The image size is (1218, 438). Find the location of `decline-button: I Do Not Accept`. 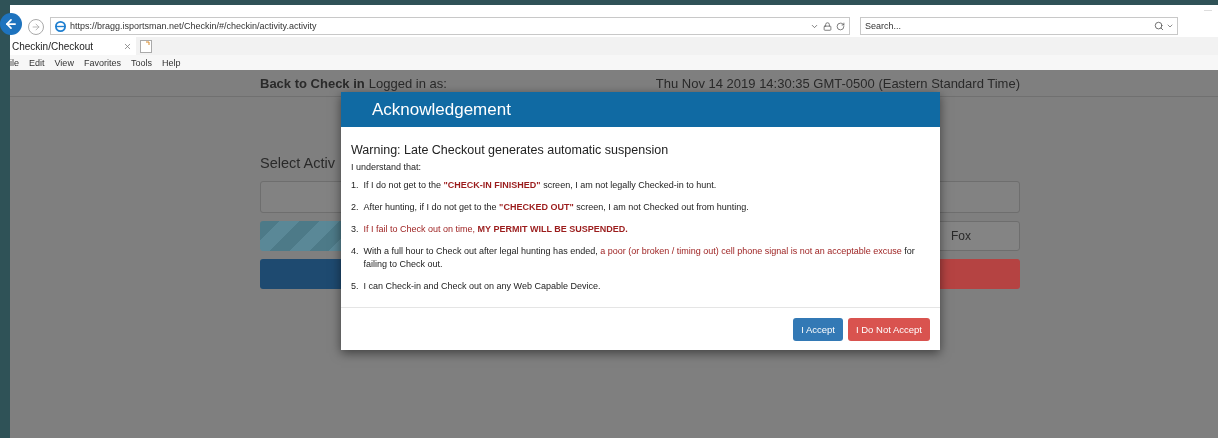

decline-button: I Do Not Accept is located at coordinates (889, 329).